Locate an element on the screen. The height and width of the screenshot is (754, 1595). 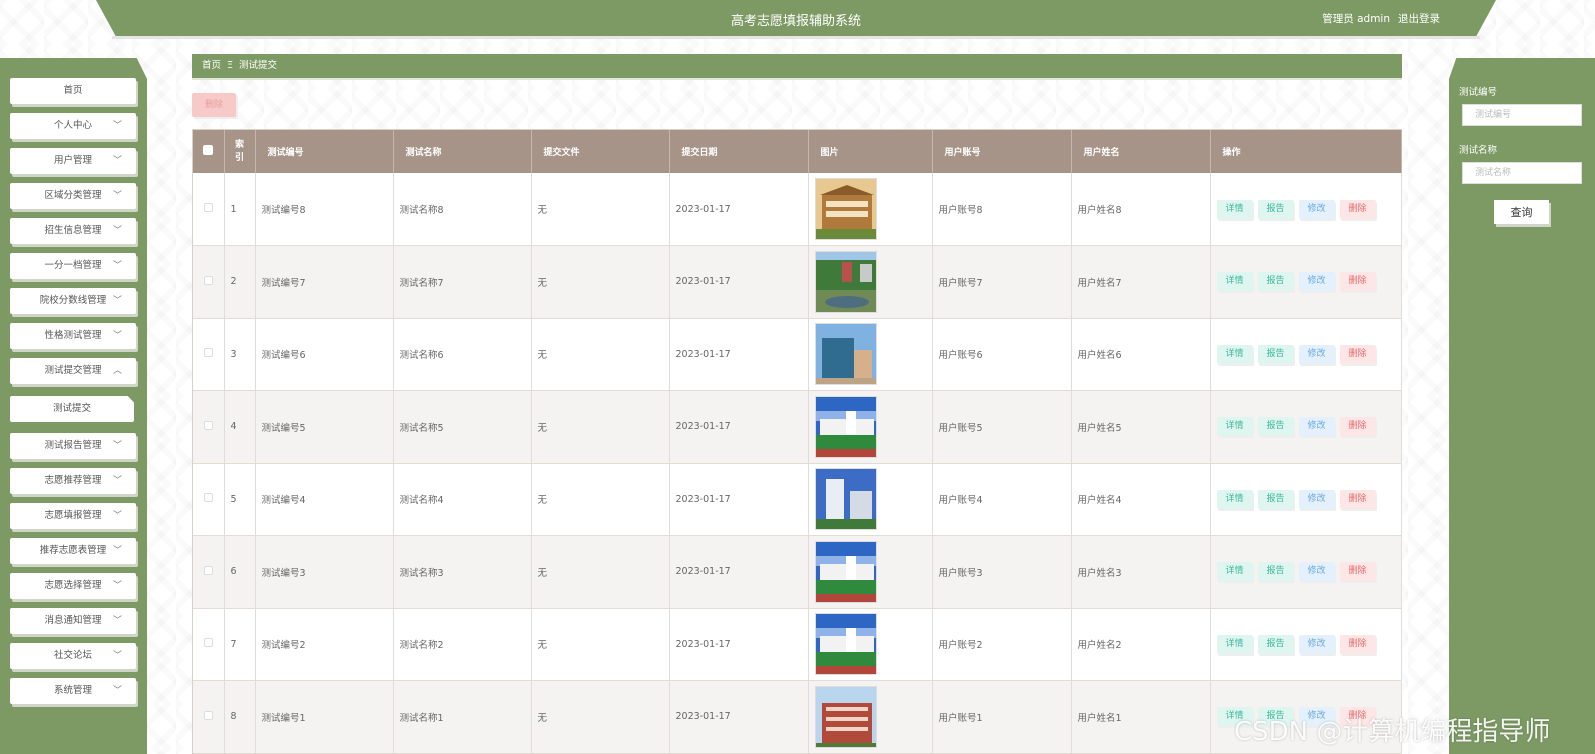
sidebar-item-label: 用户管理 is located at coordinates (72, 160).